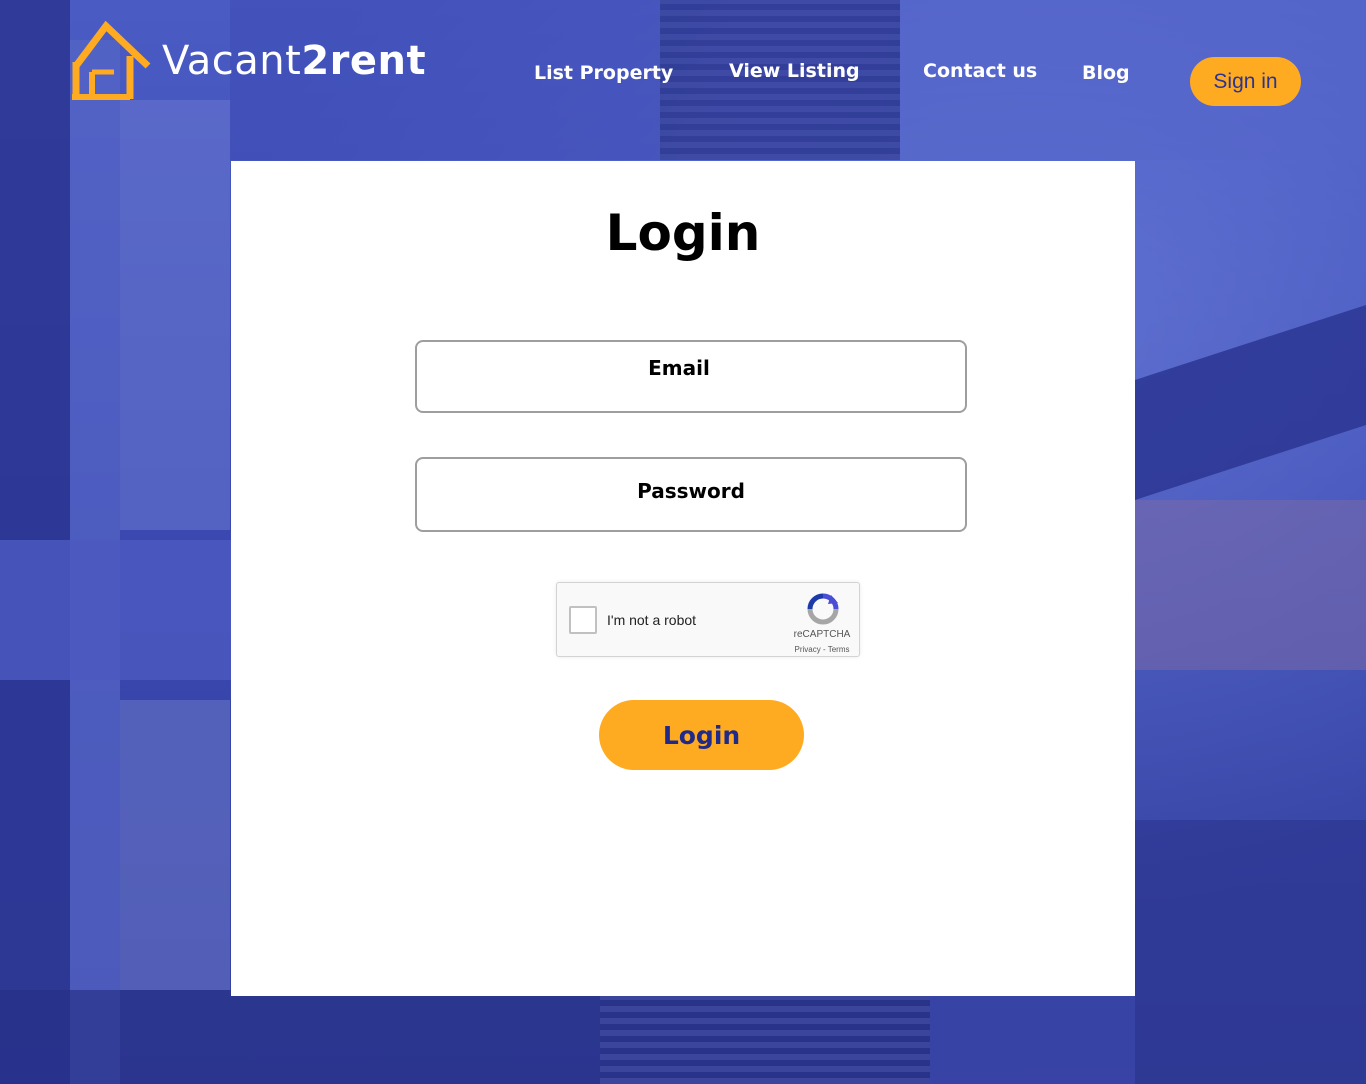  I want to click on recaptcha-icon, so click(823, 609).